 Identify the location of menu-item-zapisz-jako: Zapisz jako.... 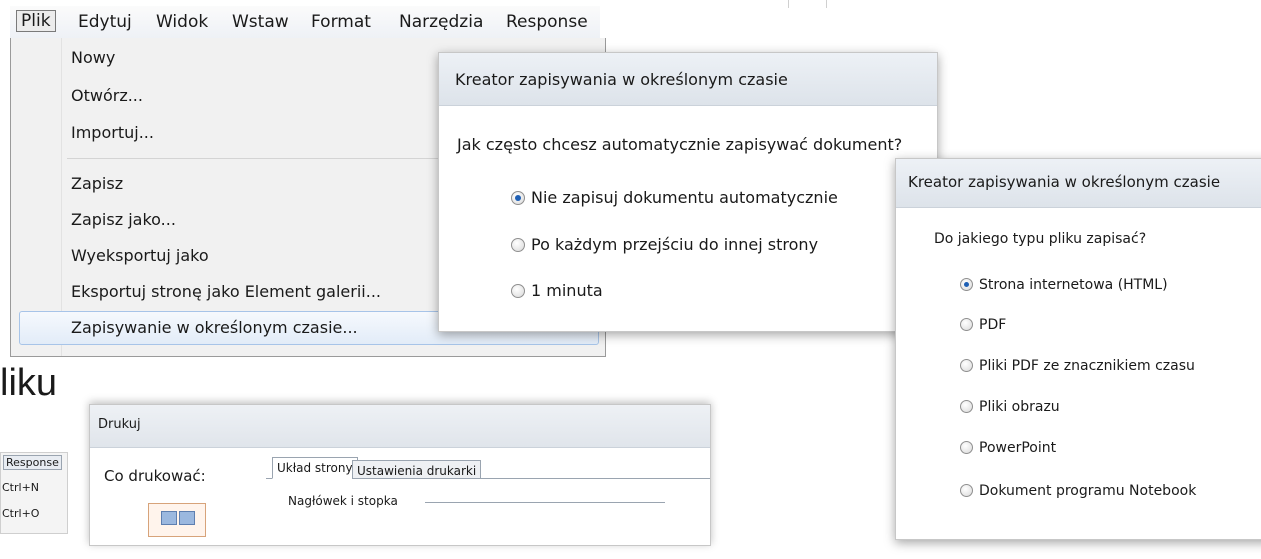
(123, 219).